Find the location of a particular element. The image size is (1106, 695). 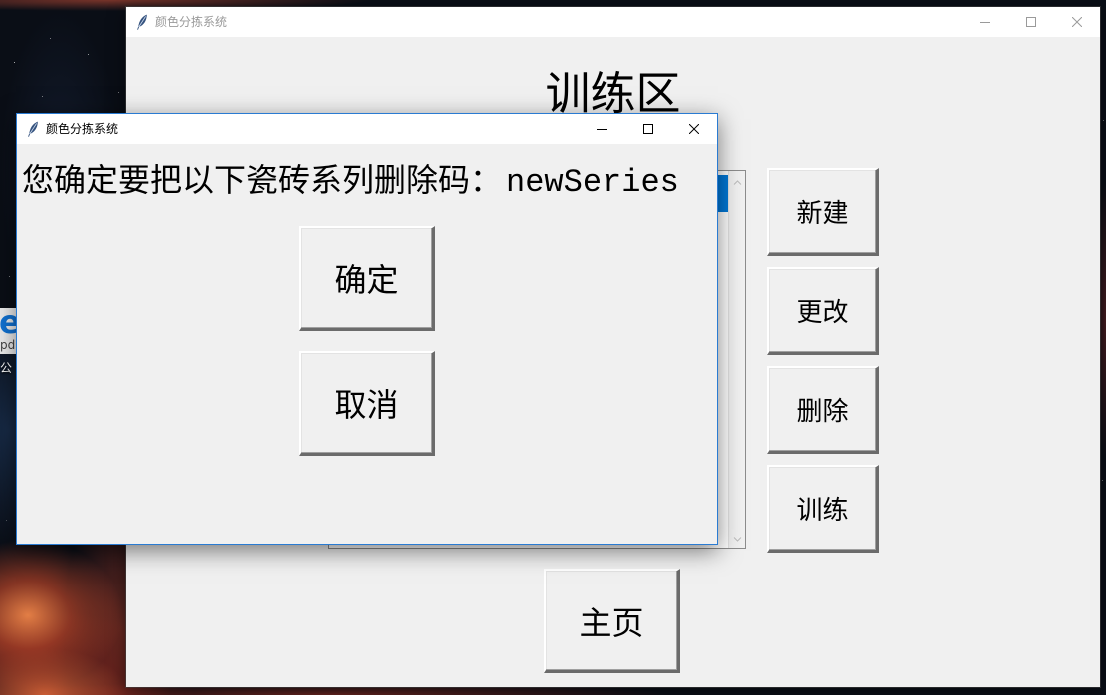

dialog-close-button is located at coordinates (694, 129).